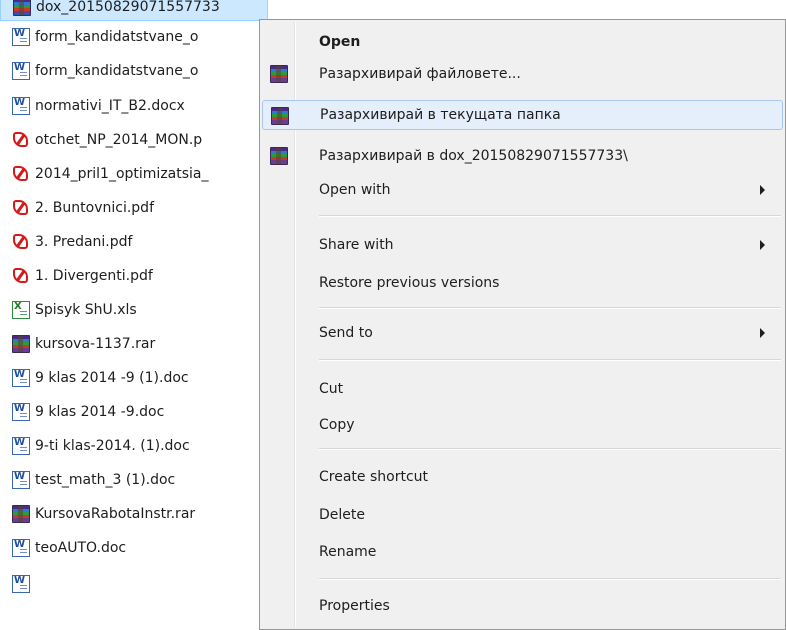  What do you see at coordinates (473, 156) in the screenshot?
I see `menu-label: Разархивирай в dox_20150829071557733\` at bounding box center [473, 156].